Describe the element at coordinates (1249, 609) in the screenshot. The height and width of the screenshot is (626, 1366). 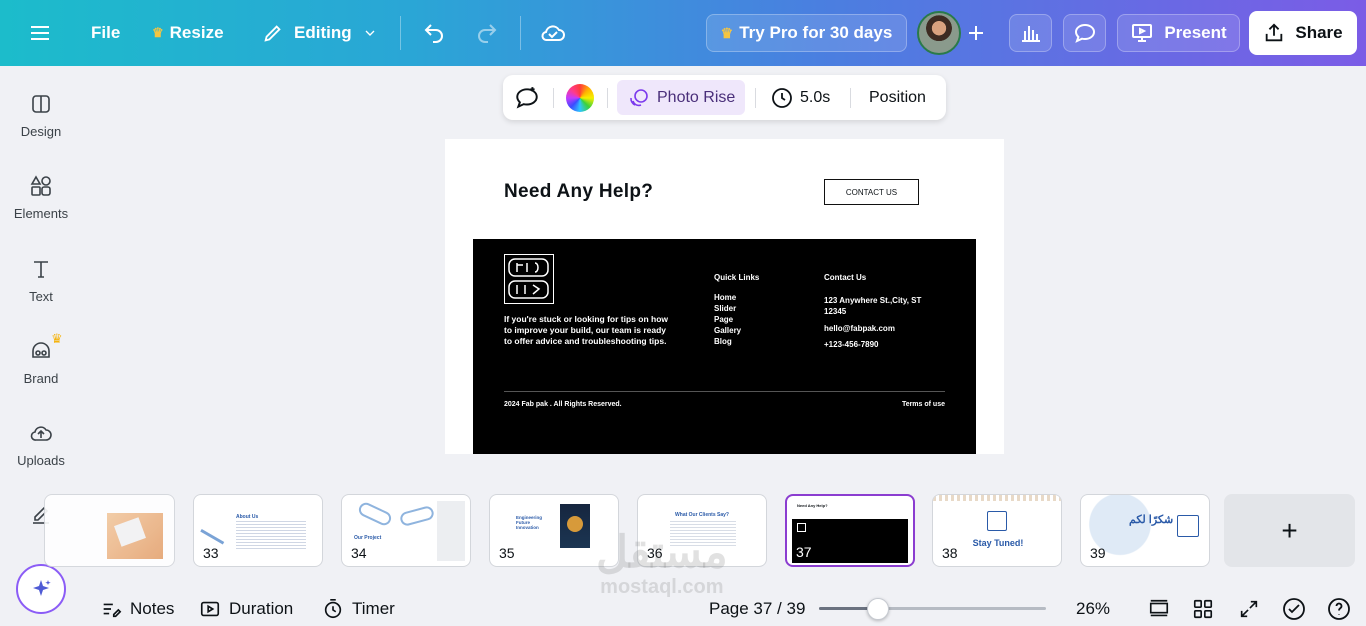
I see `expand-icon` at that location.